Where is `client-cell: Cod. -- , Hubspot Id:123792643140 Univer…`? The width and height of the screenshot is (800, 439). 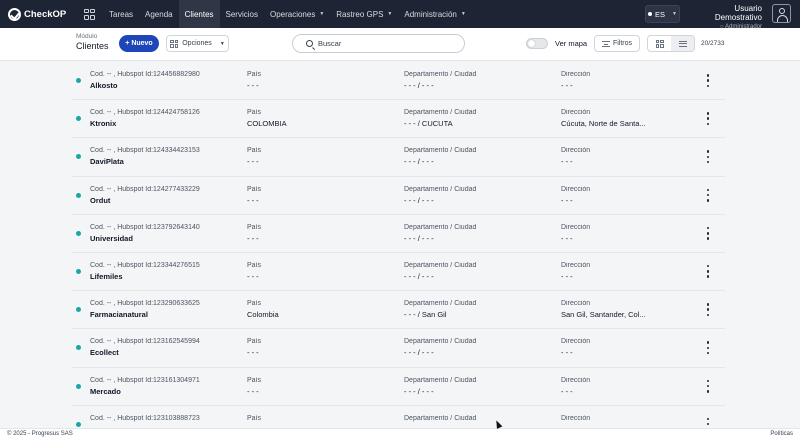
client-cell: Cod. -- , Hubspot Id:123792643140 Univer… is located at coordinates (165, 233).